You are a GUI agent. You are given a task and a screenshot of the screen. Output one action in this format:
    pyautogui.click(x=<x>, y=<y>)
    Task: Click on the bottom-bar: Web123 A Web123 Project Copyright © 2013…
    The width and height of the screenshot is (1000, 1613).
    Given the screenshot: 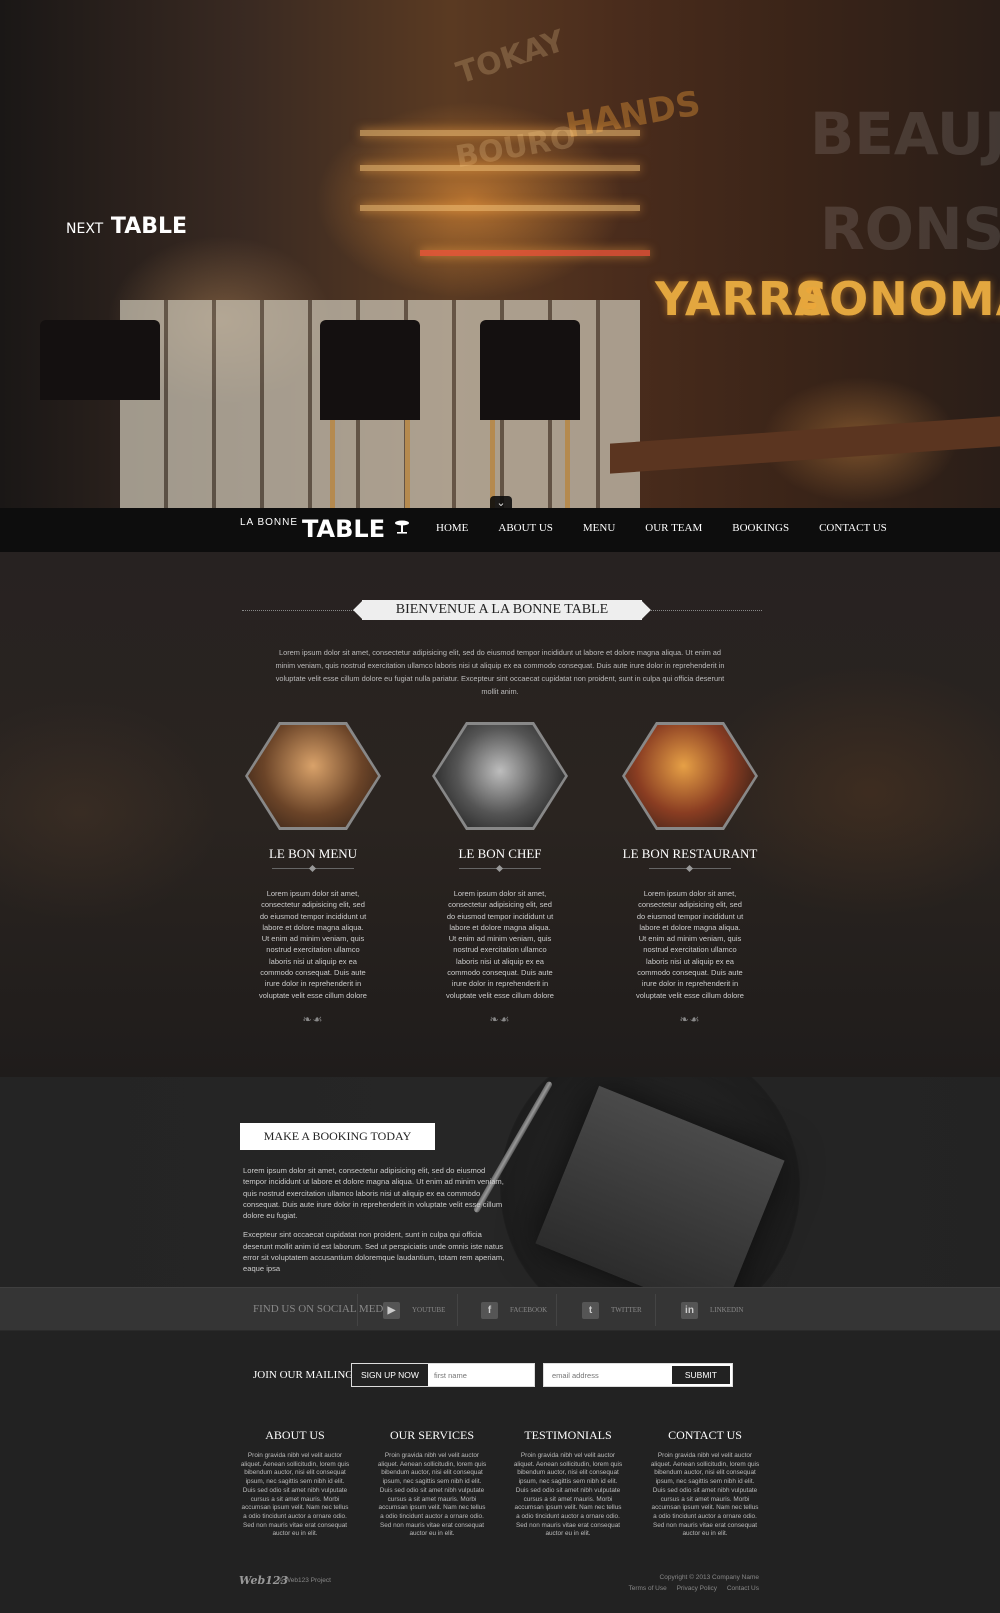 What is the action you would take?
    pyautogui.click(x=500, y=1586)
    